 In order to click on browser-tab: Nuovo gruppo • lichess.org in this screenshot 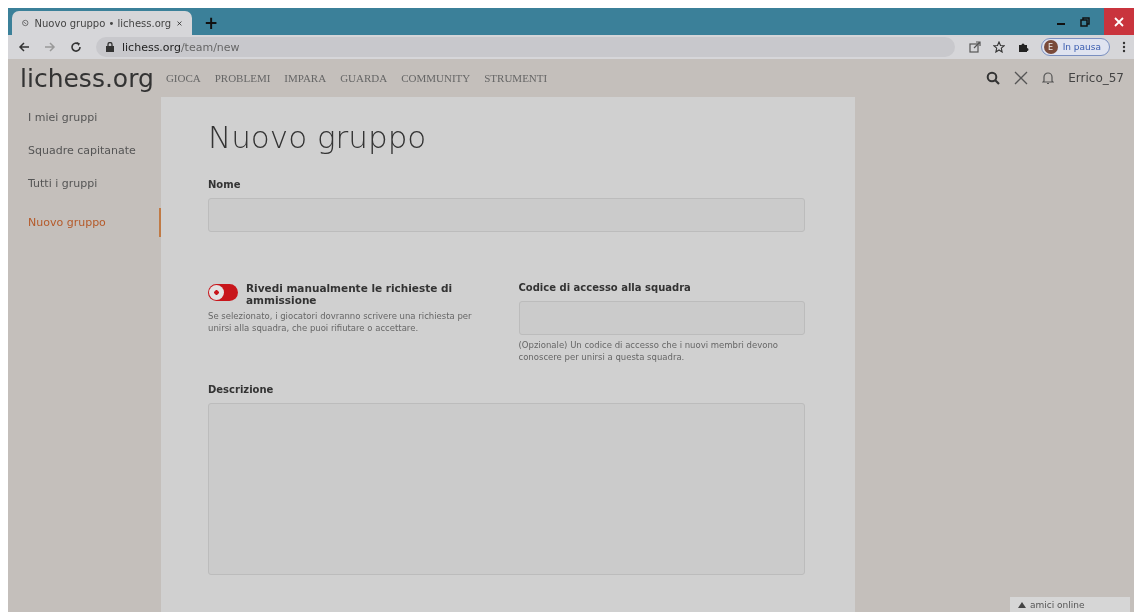, I will do `click(102, 23)`.